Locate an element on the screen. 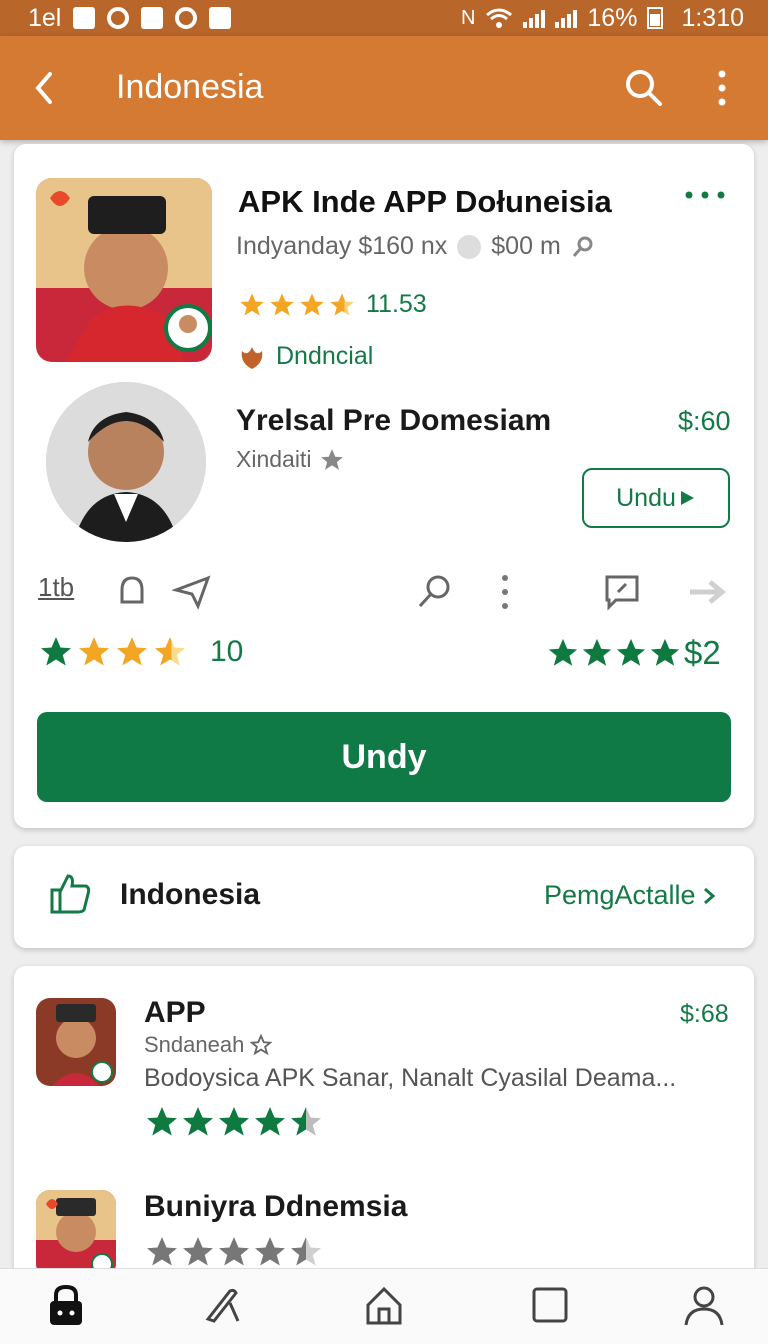  back-arrow-icon is located at coordinates (46, 88).